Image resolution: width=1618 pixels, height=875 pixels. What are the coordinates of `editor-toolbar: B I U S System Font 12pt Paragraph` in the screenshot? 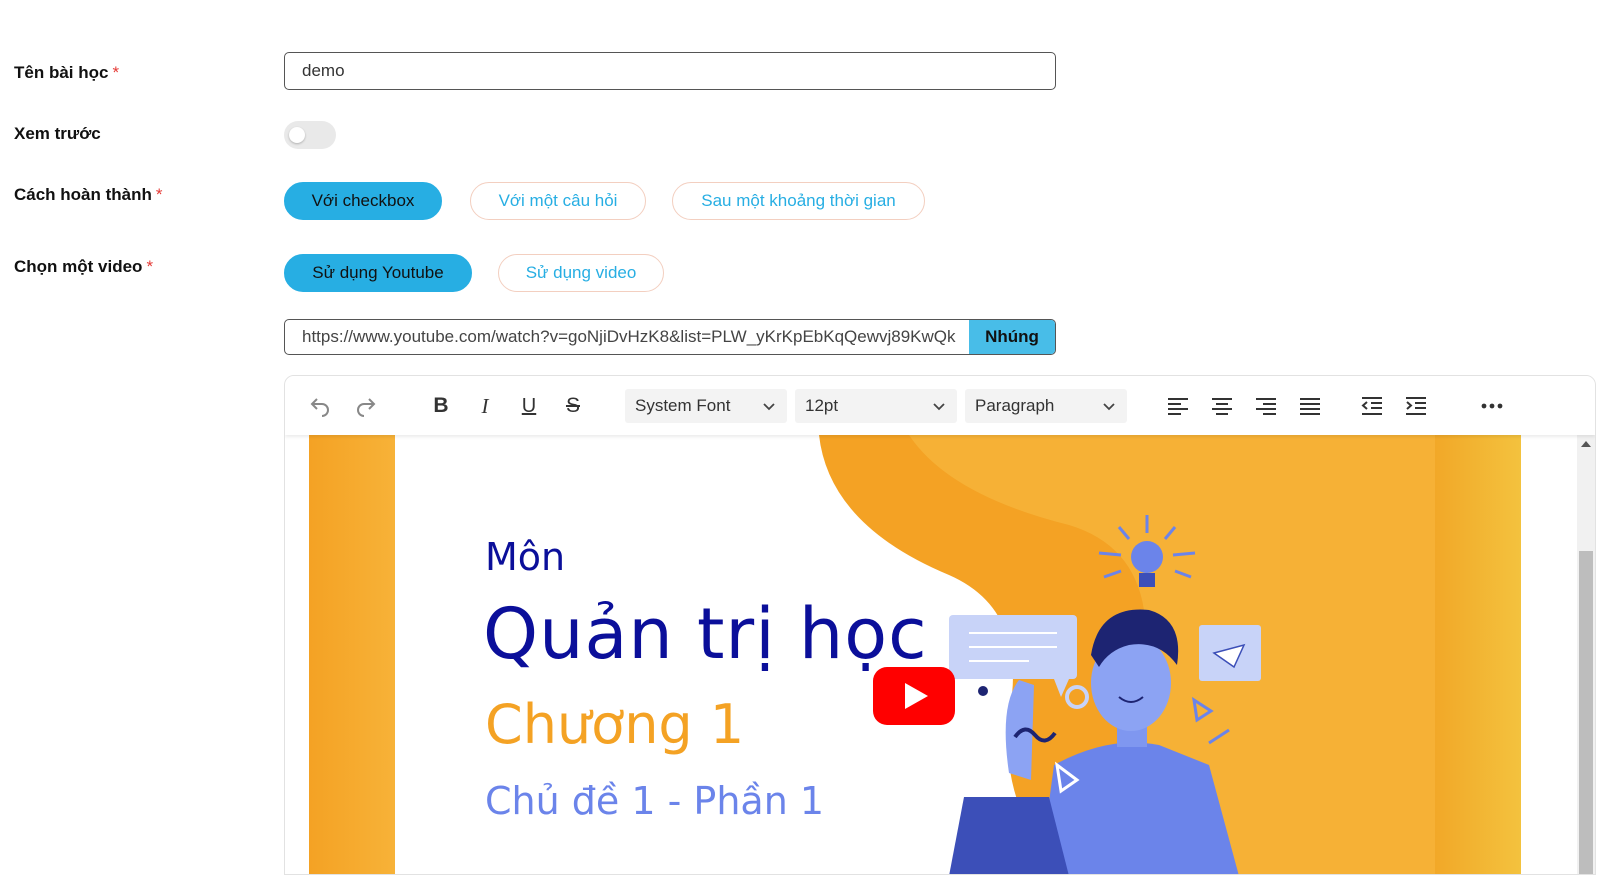 It's located at (940, 405).